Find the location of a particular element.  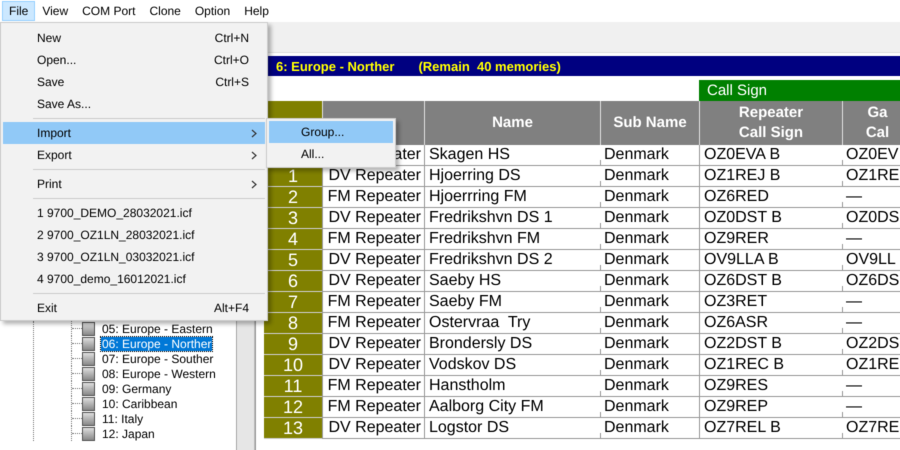

column-header: Name is located at coordinates (512, 123).